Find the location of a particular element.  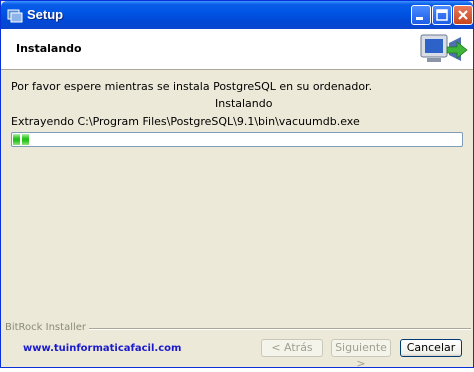

status-text: Instalando is located at coordinates (244, 103).